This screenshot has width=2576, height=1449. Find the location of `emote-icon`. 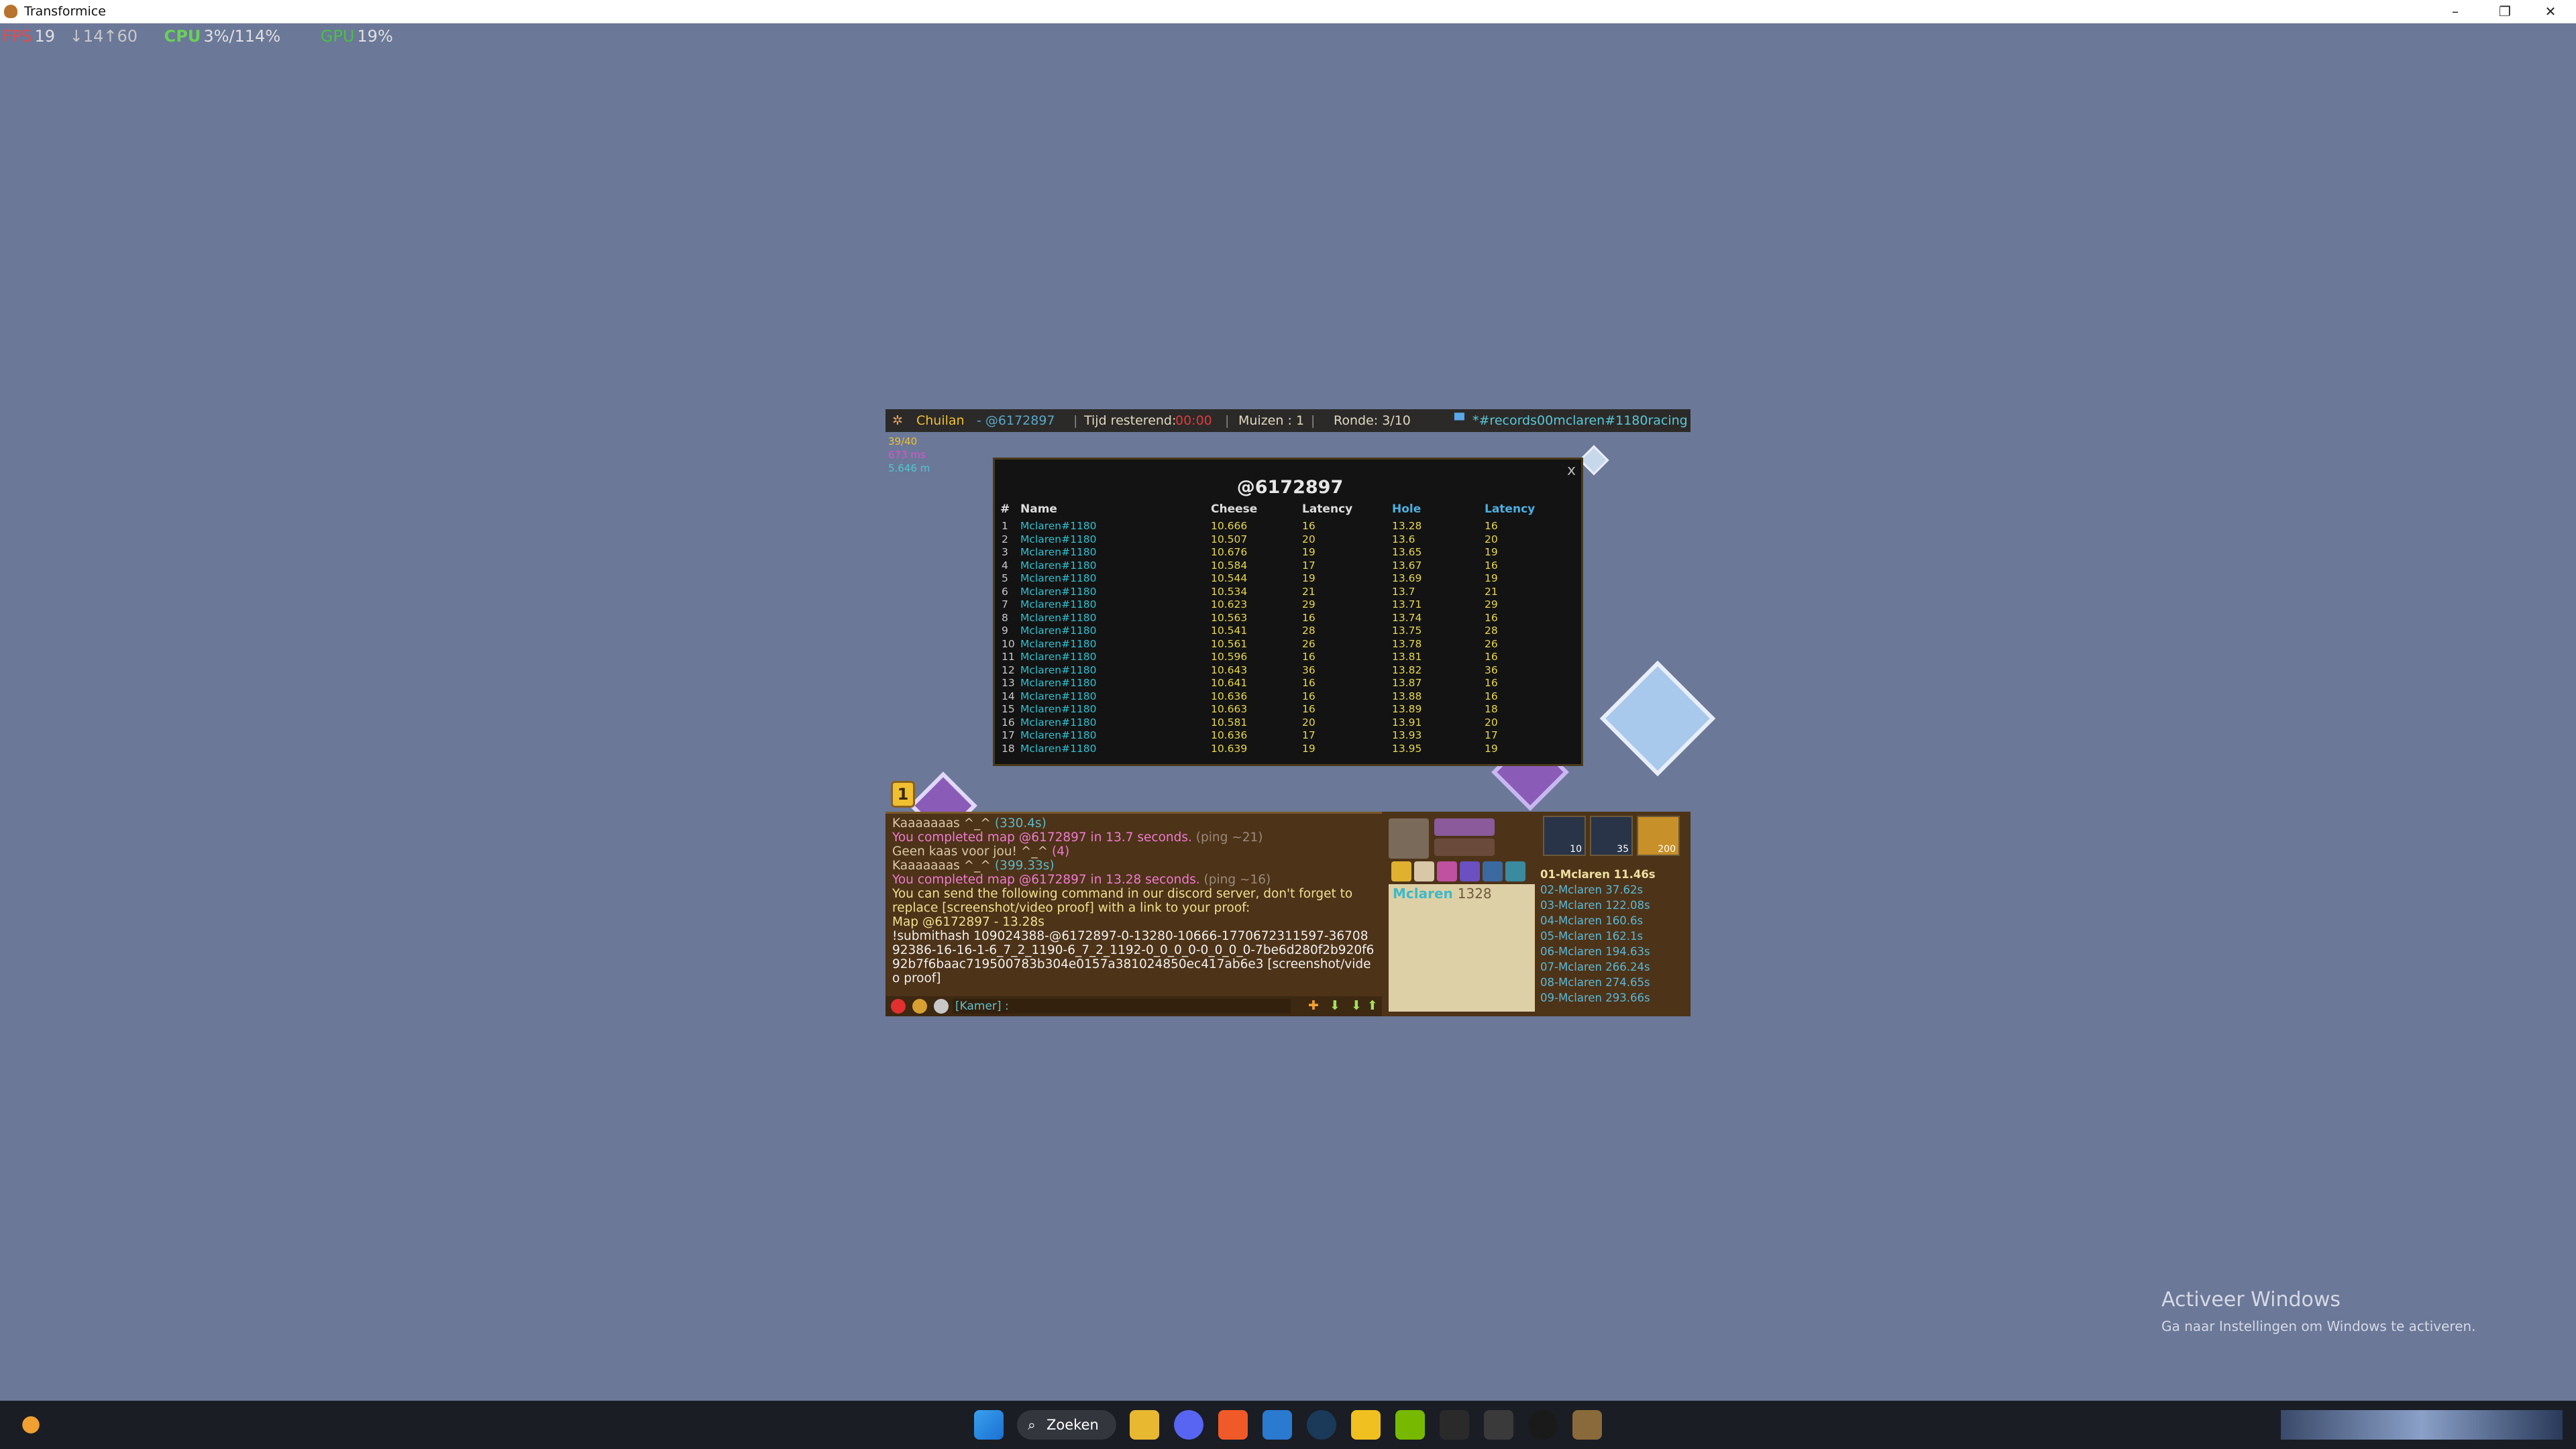

emote-icon is located at coordinates (919, 1006).